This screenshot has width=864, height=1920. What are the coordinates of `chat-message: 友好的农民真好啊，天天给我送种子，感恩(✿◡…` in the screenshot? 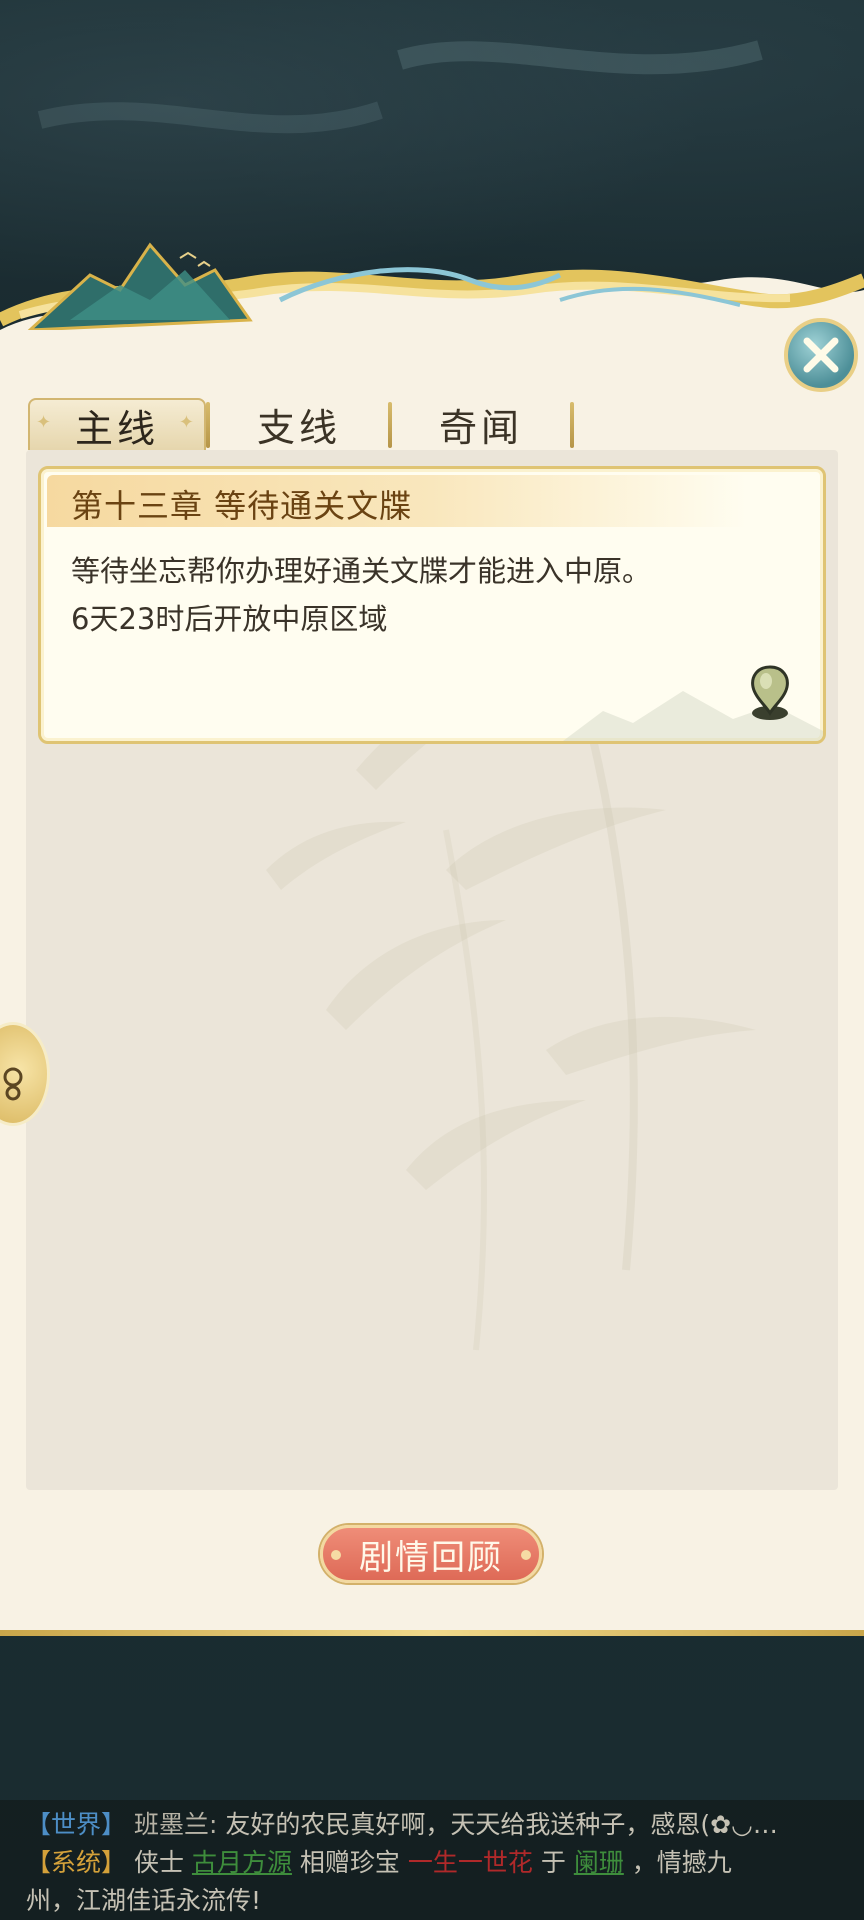 It's located at (501, 1824).